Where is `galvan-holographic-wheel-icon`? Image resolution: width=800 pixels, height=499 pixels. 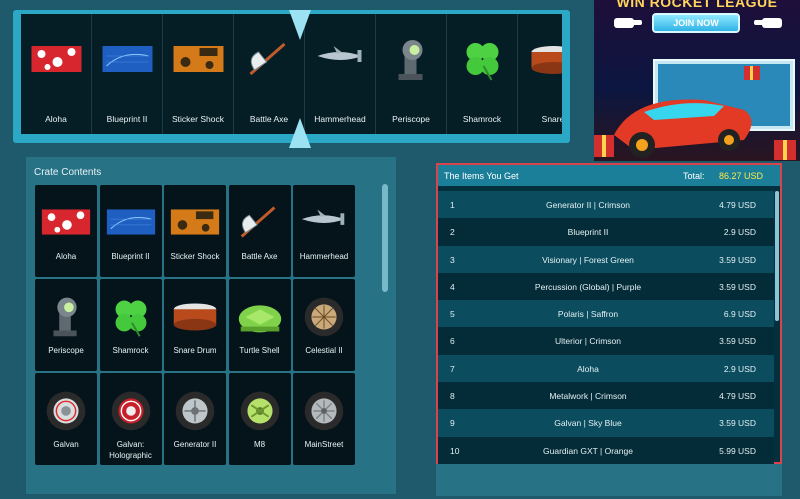
galvan-holographic-wheel-icon is located at coordinates (131, 410).